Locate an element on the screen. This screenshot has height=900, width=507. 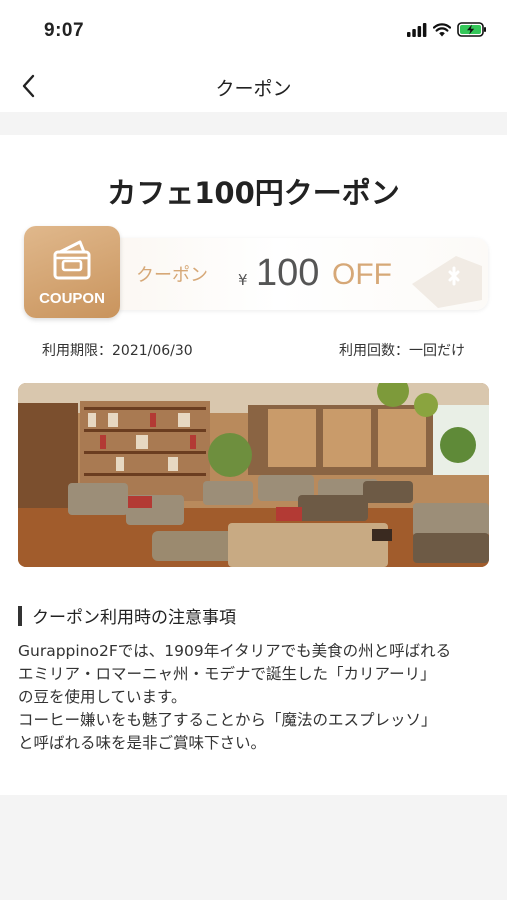
nav-bar: クーポン is located at coordinates (253, 86).